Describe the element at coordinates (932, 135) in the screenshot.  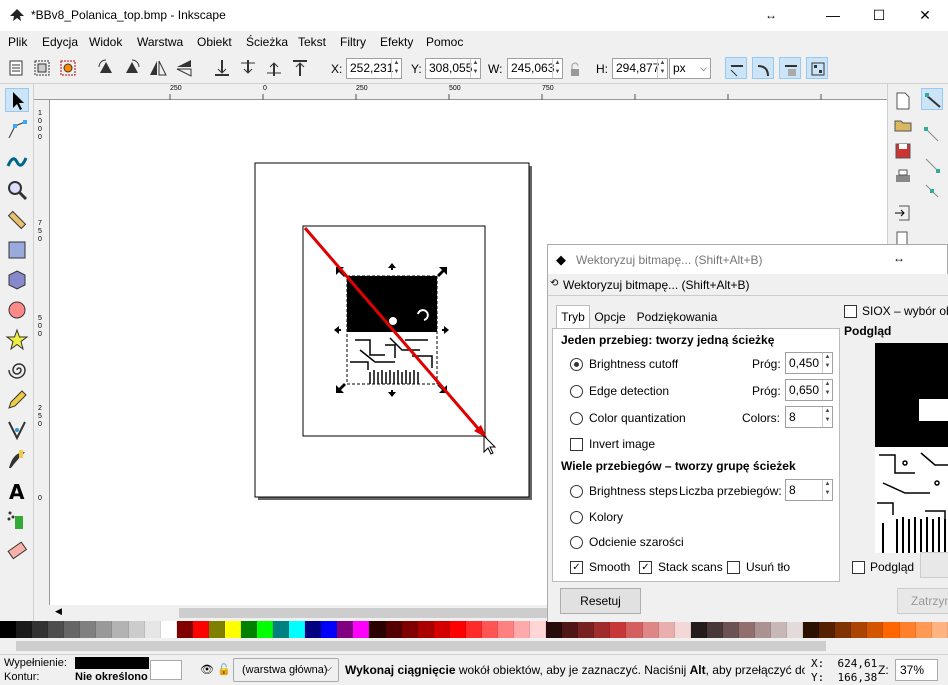
I see `snap-bbox-icon` at that location.